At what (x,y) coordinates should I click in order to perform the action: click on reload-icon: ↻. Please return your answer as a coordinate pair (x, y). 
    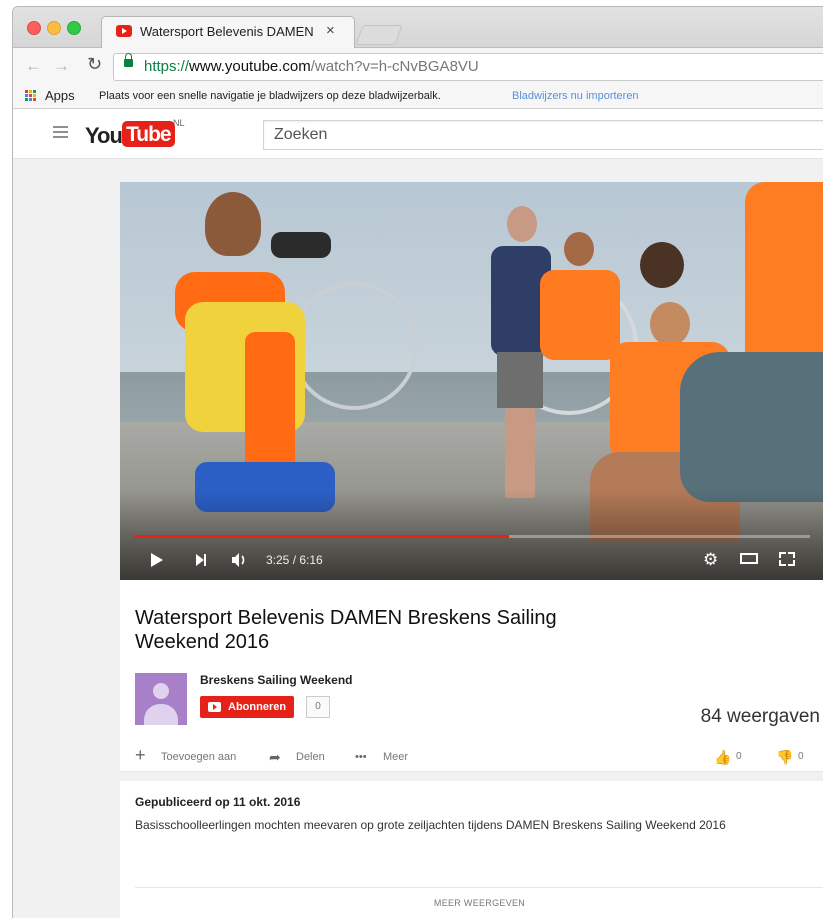
    Looking at the image, I should click on (94, 64).